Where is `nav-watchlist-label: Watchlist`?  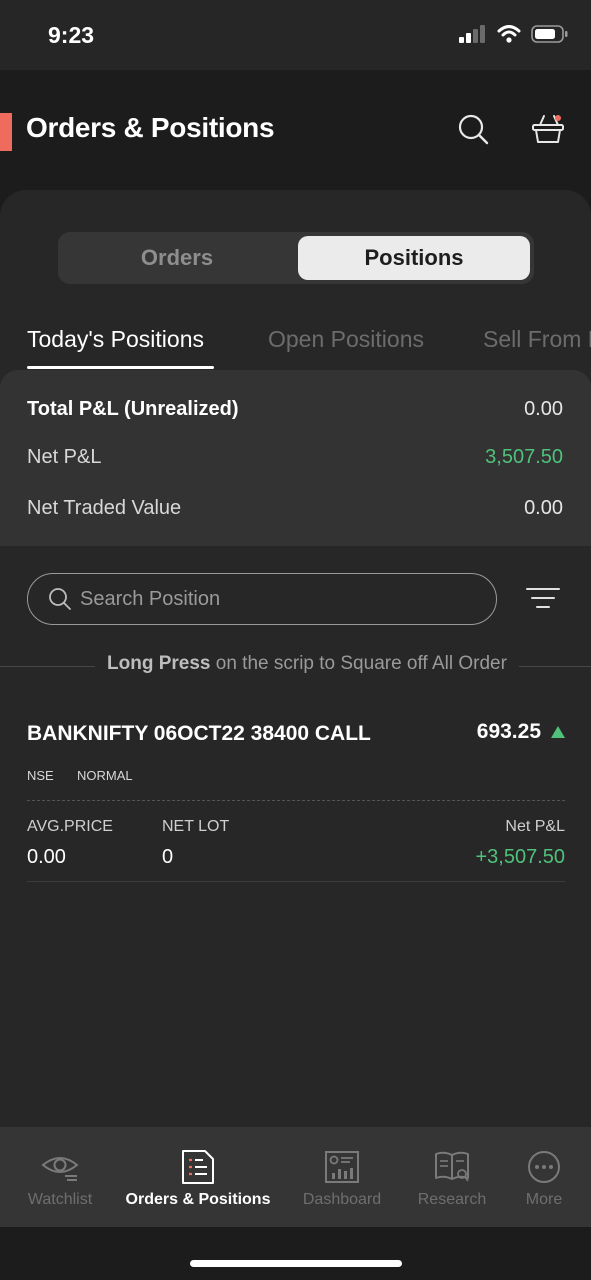 nav-watchlist-label: Watchlist is located at coordinates (60, 1199).